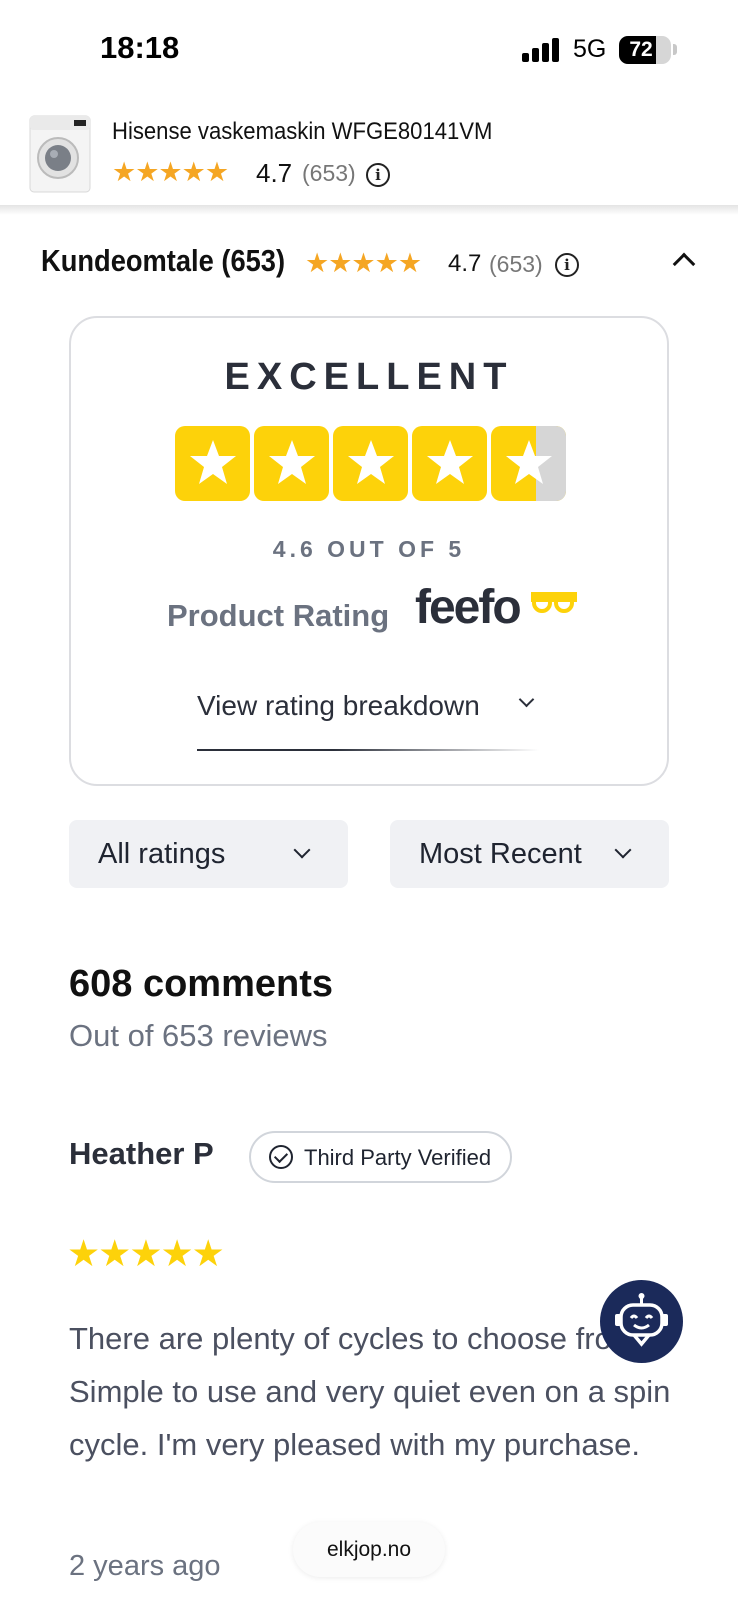  What do you see at coordinates (590, 49) in the screenshot?
I see `network-label: 5G` at bounding box center [590, 49].